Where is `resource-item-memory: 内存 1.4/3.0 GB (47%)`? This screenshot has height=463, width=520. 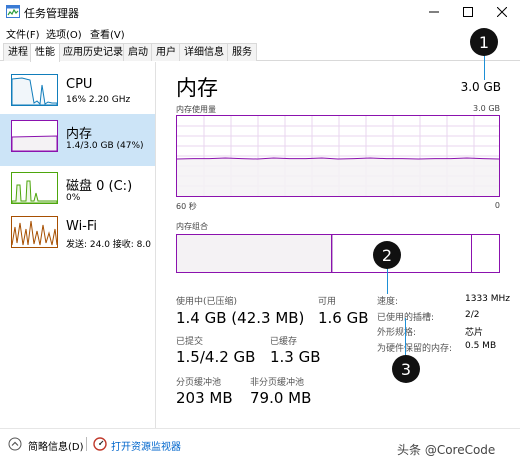
resource-item-memory: 内存 1.4/3.0 GB (47%) is located at coordinates (77, 140).